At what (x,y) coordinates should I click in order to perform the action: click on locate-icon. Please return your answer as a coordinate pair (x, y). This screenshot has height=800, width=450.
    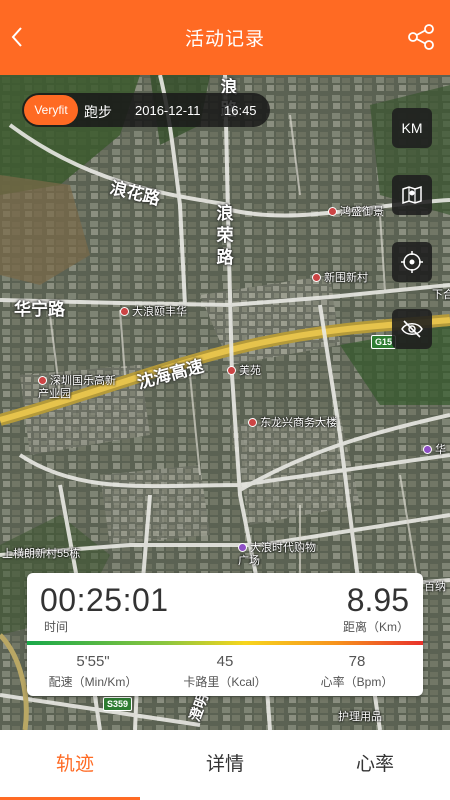
    Looking at the image, I should click on (412, 262).